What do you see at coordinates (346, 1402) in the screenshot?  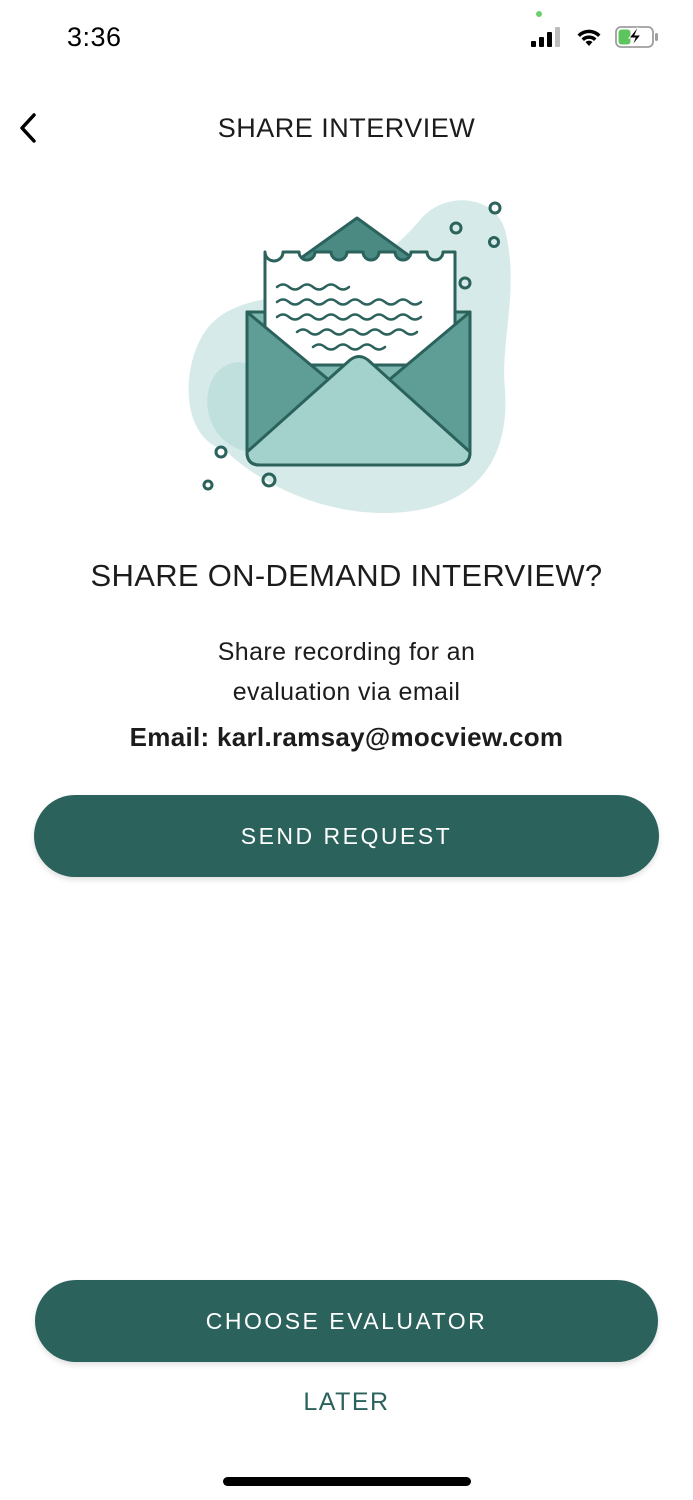 I see `later-link: LATER` at bounding box center [346, 1402].